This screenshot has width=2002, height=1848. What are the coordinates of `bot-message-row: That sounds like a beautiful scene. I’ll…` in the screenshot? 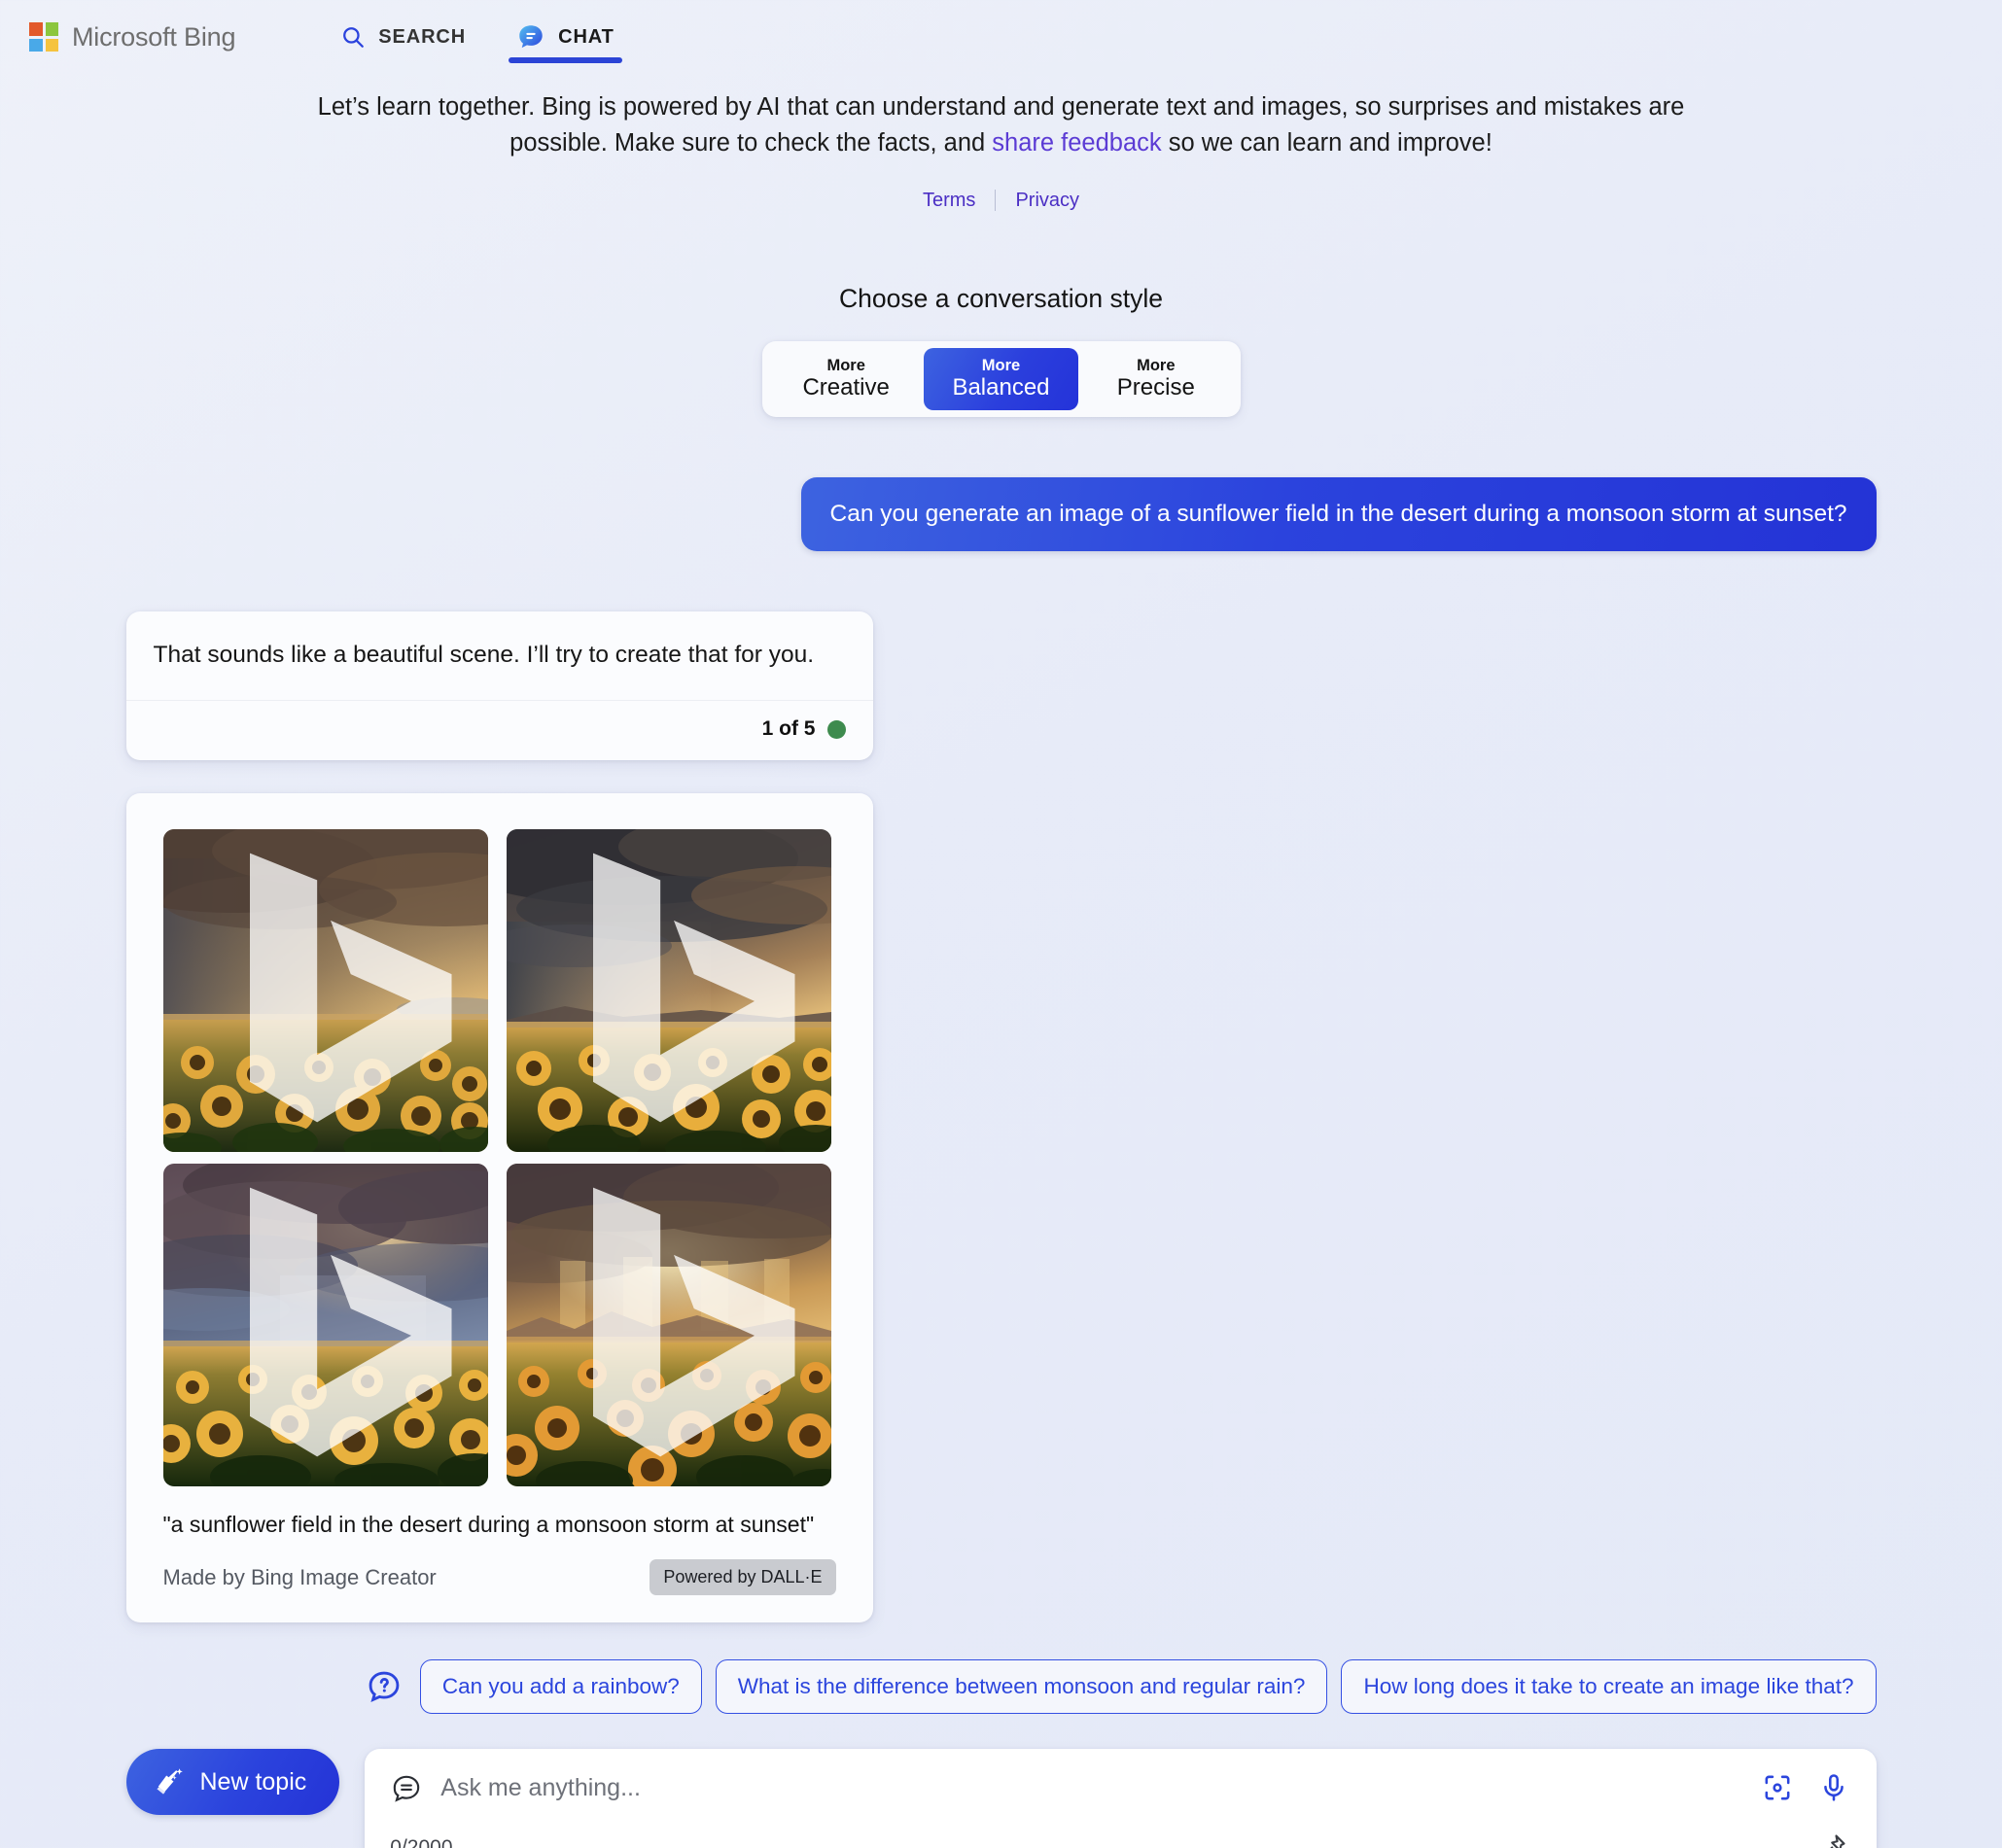 It's located at (1001, 656).